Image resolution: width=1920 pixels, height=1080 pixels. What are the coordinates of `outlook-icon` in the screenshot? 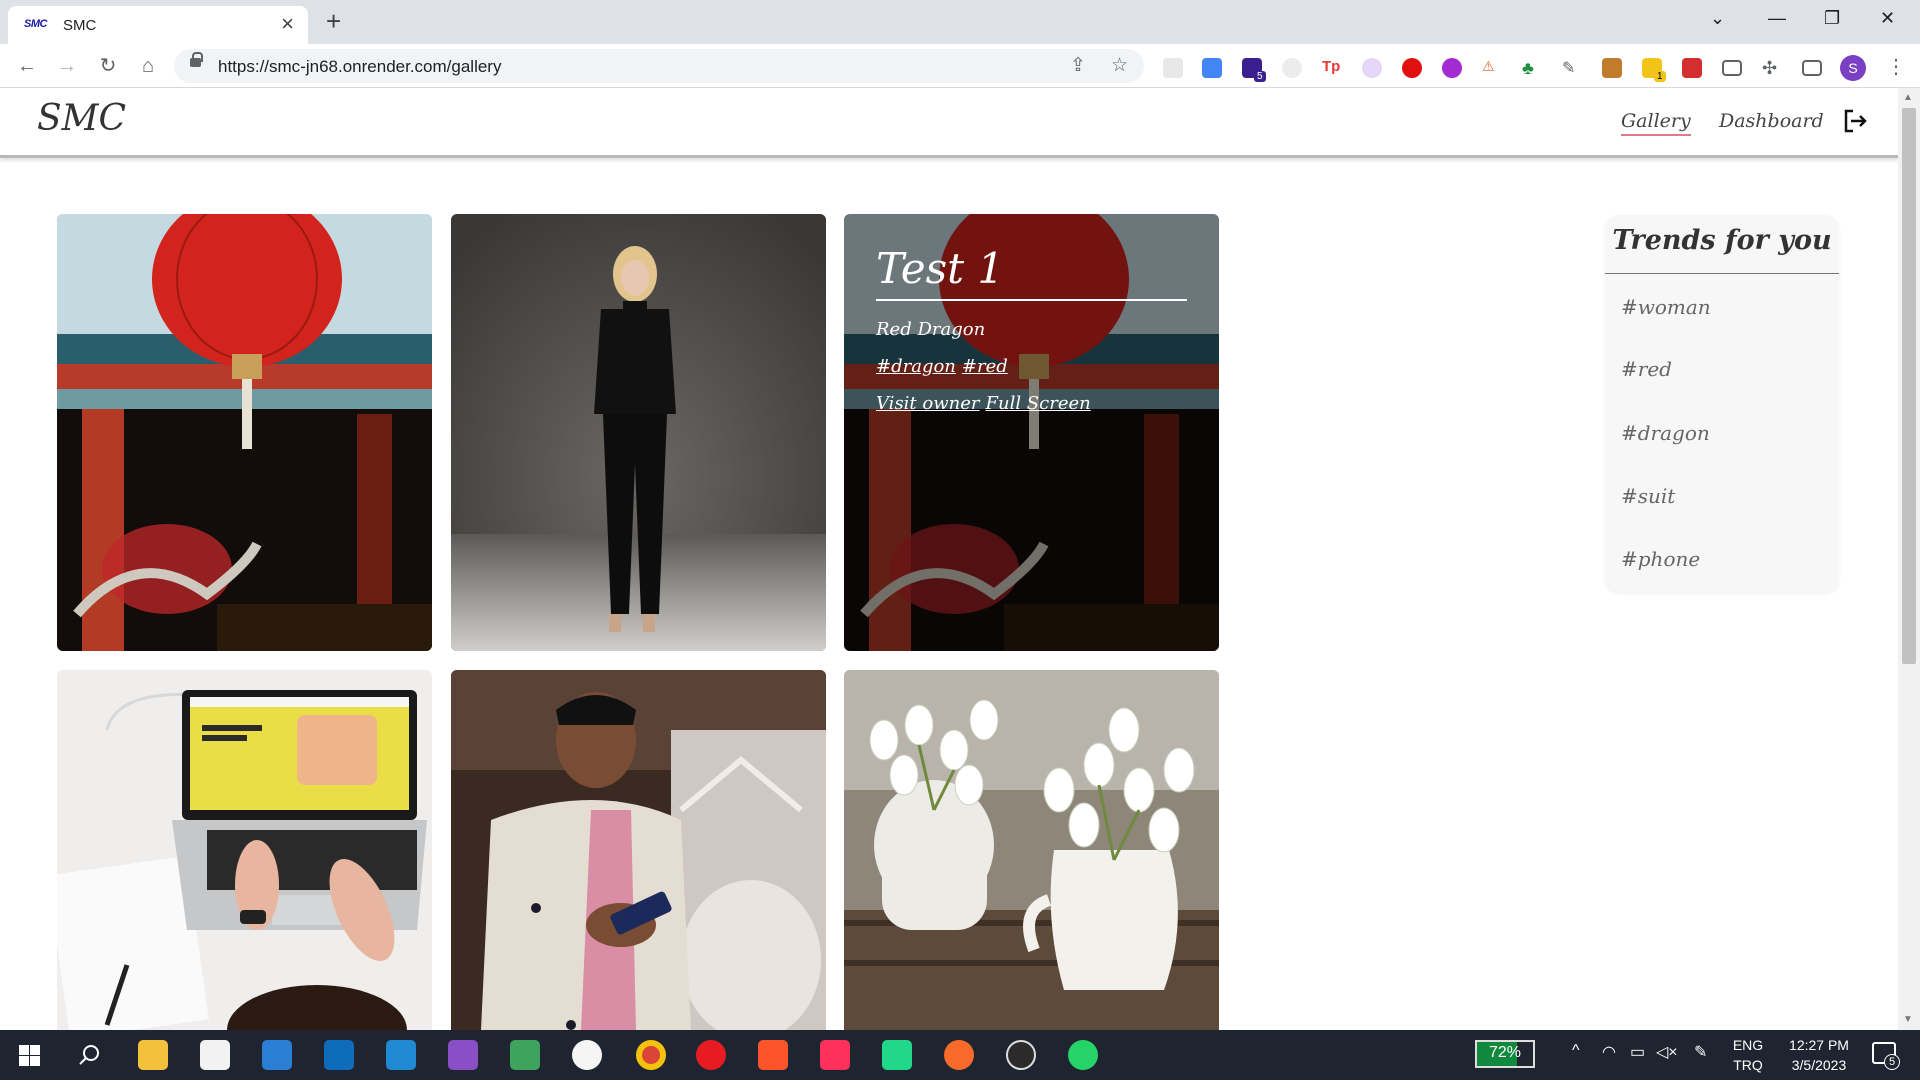 It's located at (339, 1055).